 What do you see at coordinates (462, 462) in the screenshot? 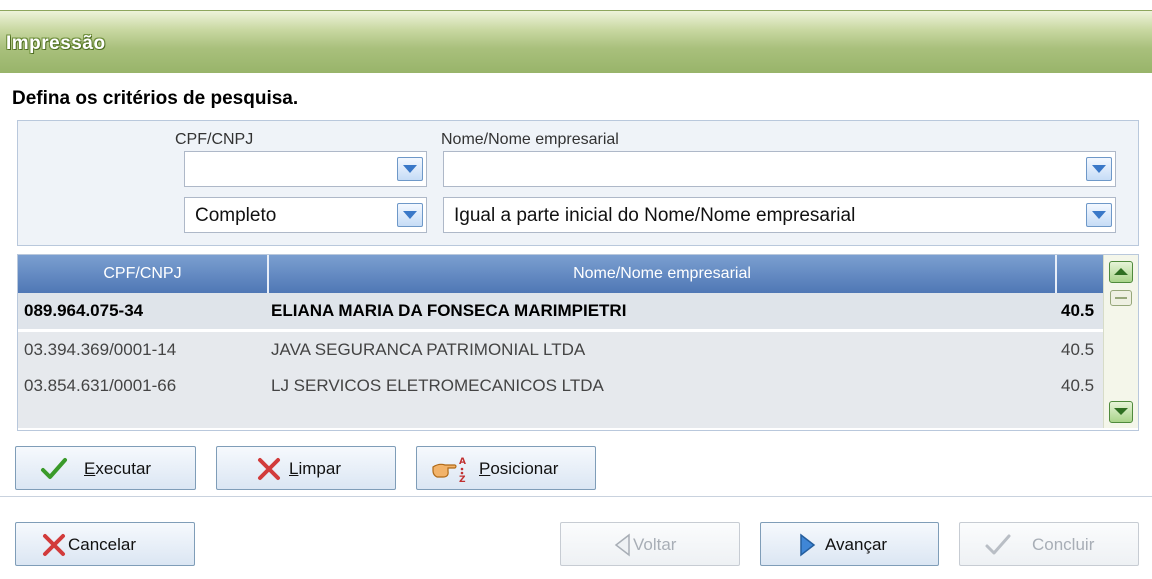
I see `svg-text: A` at bounding box center [462, 462].